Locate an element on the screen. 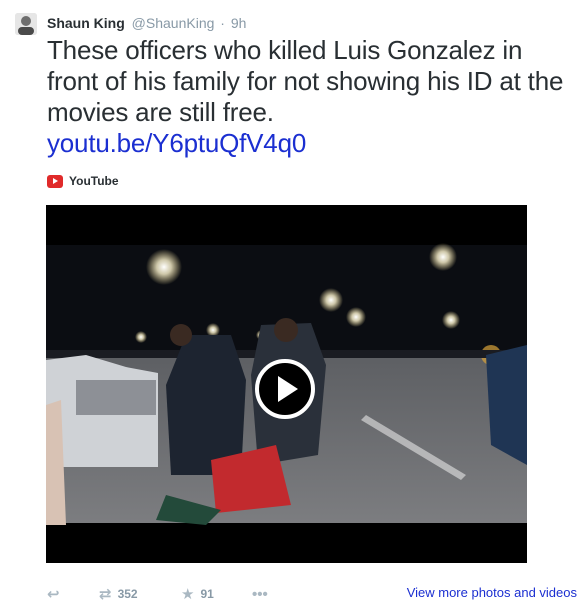 This screenshot has width=583, height=611. reply-button: ↩ is located at coordinates (56, 594).